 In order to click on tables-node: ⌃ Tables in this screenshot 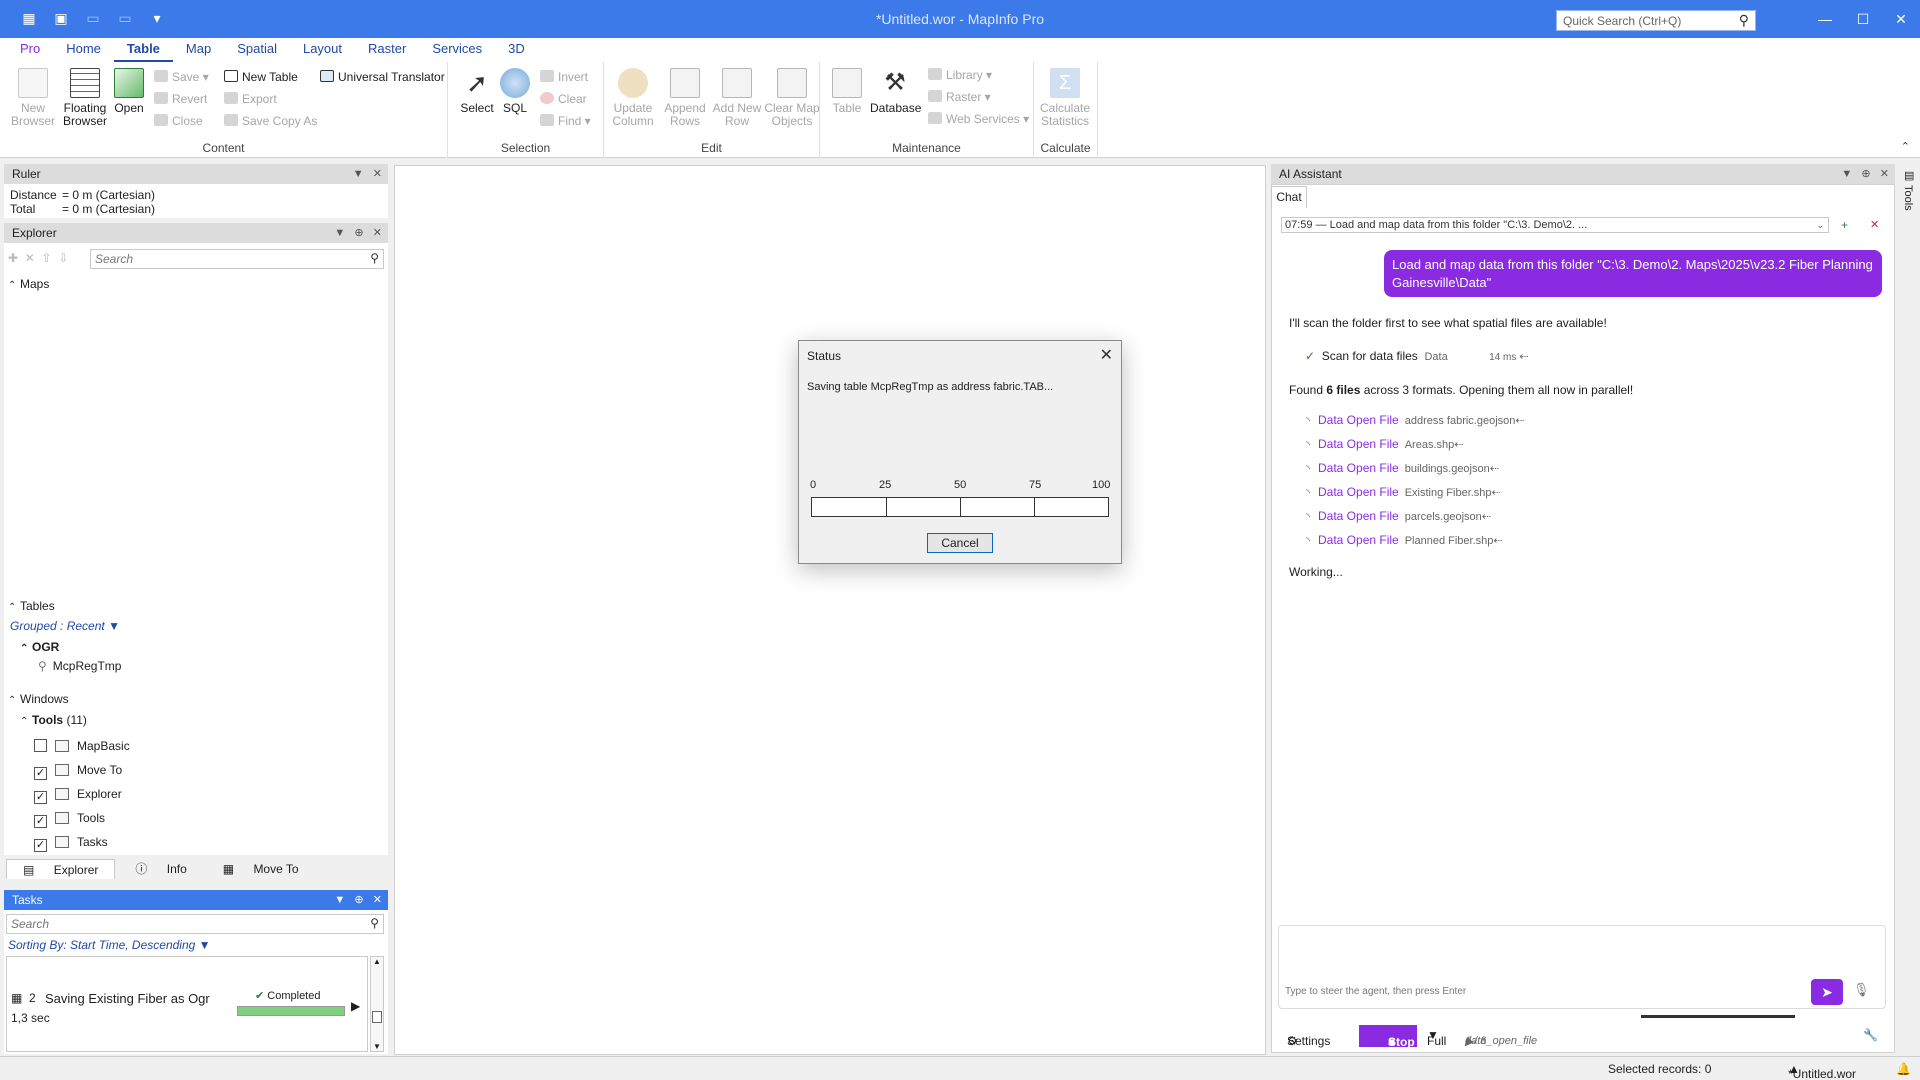, I will do `click(31, 606)`.